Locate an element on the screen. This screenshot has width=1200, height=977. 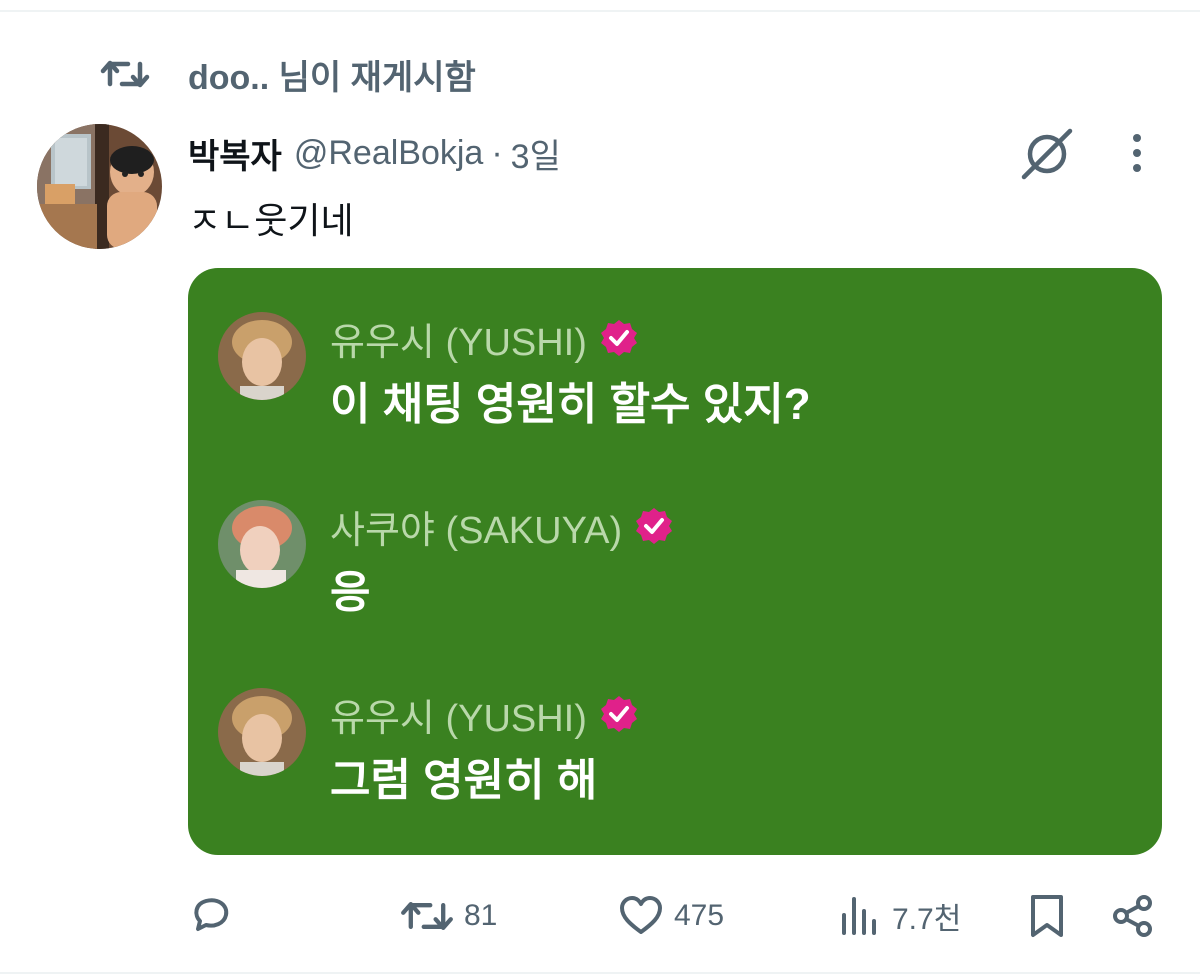
heart-icon is located at coordinates (641, 915).